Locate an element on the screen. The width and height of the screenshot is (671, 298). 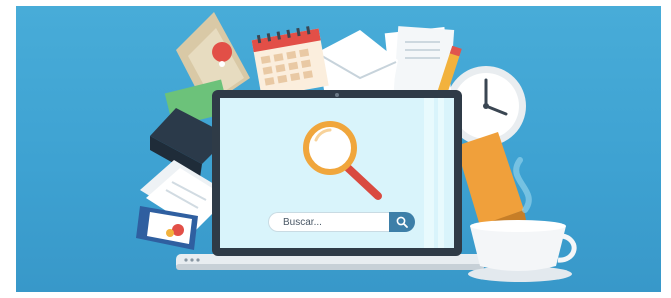
search-button is located at coordinates (402, 222).